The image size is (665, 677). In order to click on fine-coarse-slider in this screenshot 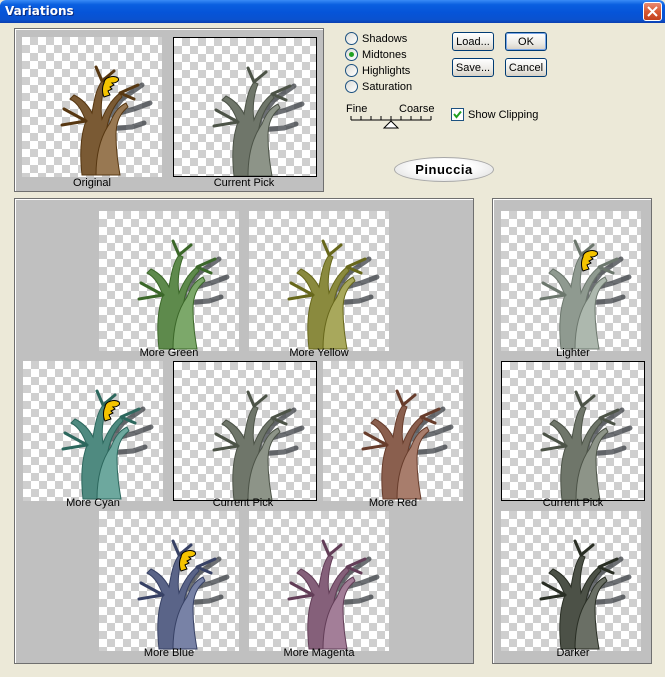, I will do `click(391, 122)`.